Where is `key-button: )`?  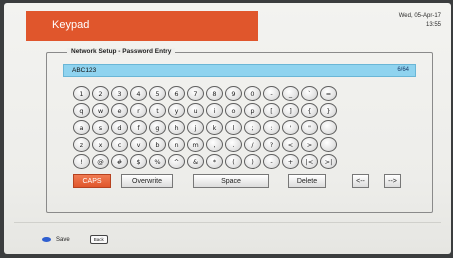 key-button: ) is located at coordinates (252, 161).